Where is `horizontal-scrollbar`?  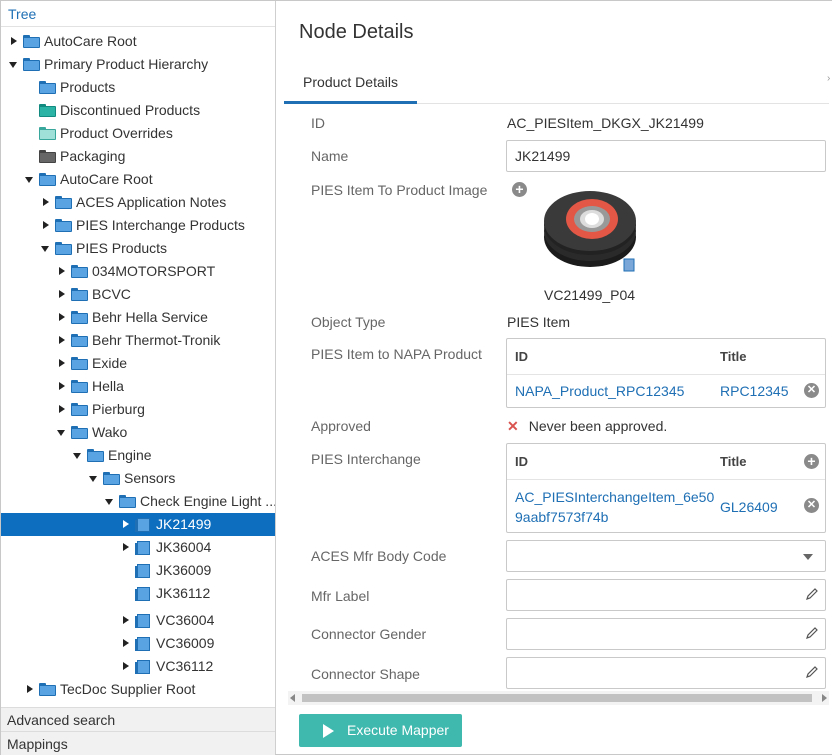 horizontal-scrollbar is located at coordinates (558, 698).